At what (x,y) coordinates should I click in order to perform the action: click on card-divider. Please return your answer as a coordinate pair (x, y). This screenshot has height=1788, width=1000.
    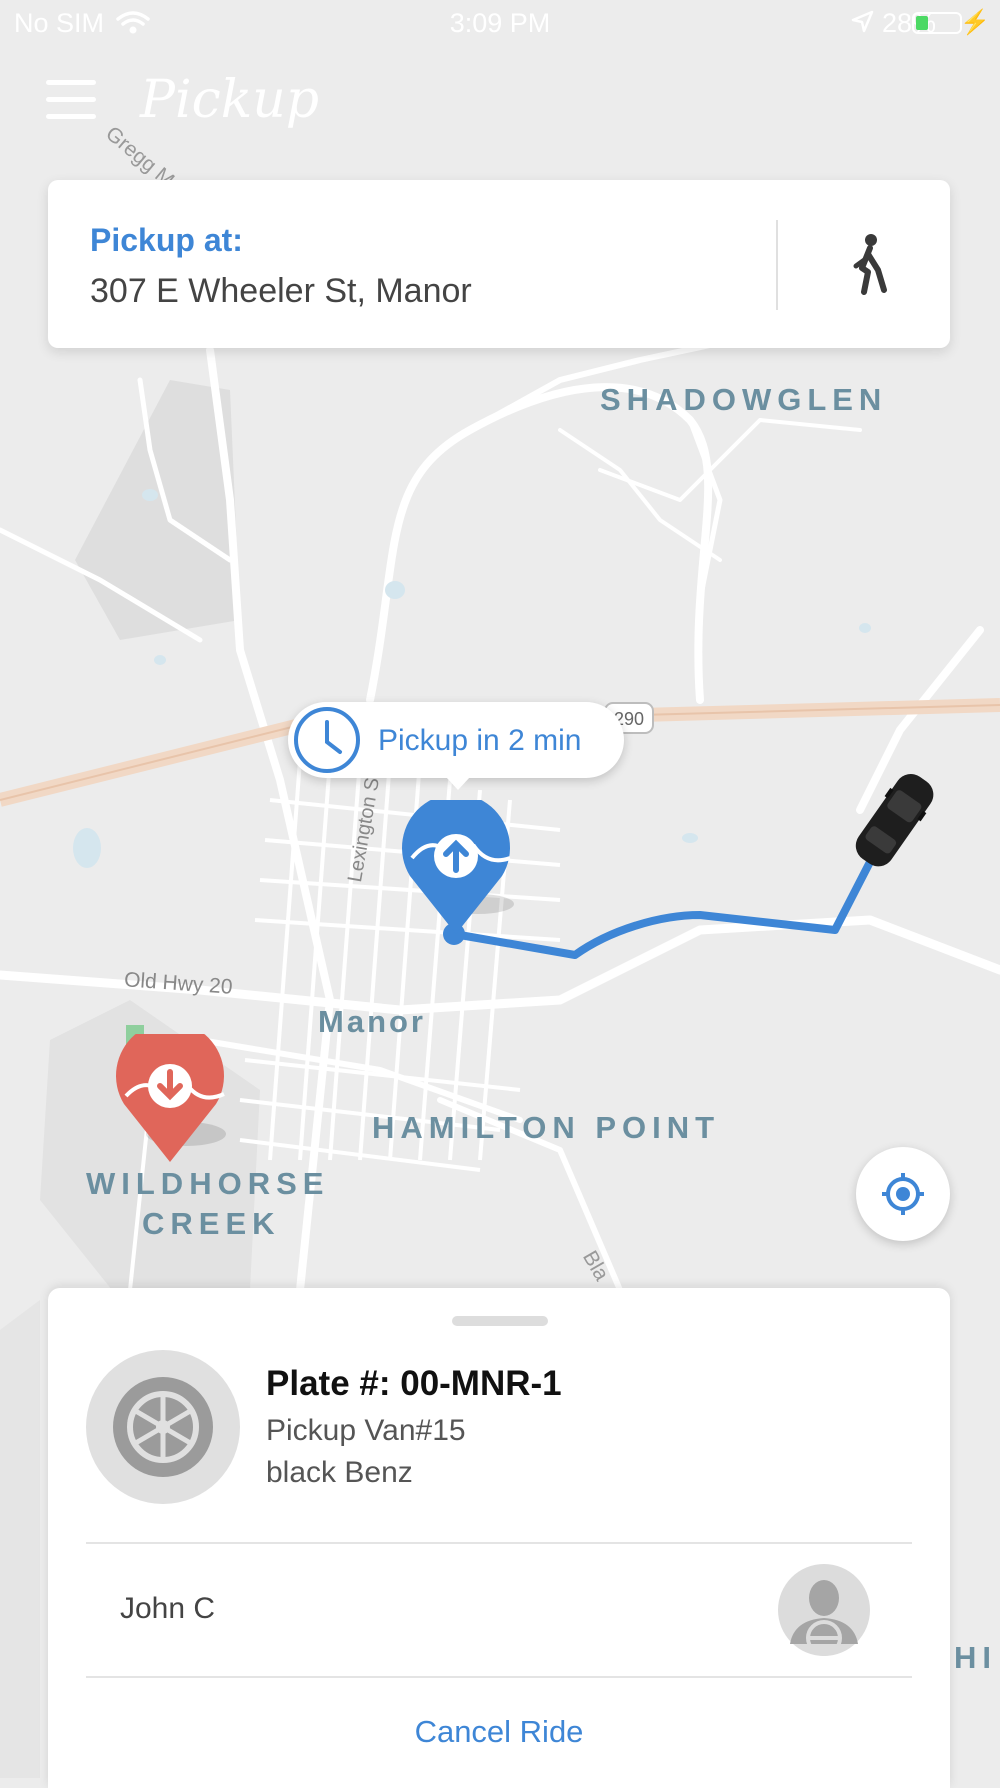
    Looking at the image, I should click on (777, 265).